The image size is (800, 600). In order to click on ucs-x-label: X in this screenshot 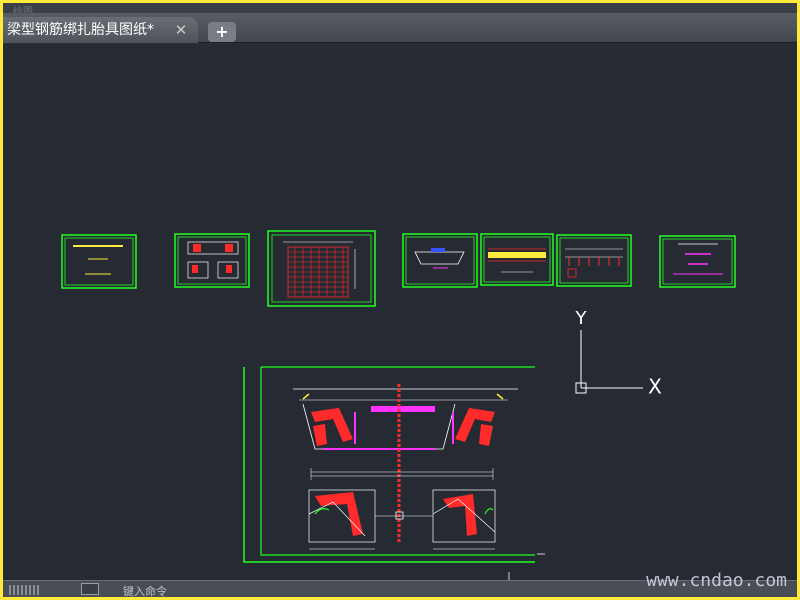, I will do `click(655, 387)`.